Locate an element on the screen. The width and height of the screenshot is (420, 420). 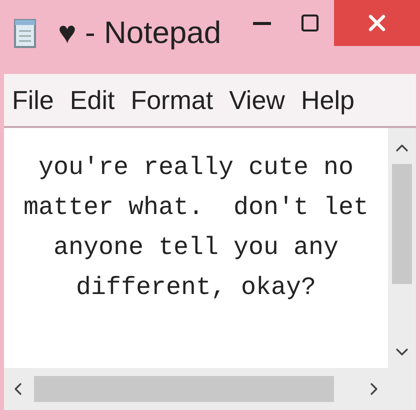
horizontal-scrollbar is located at coordinates (196, 389).